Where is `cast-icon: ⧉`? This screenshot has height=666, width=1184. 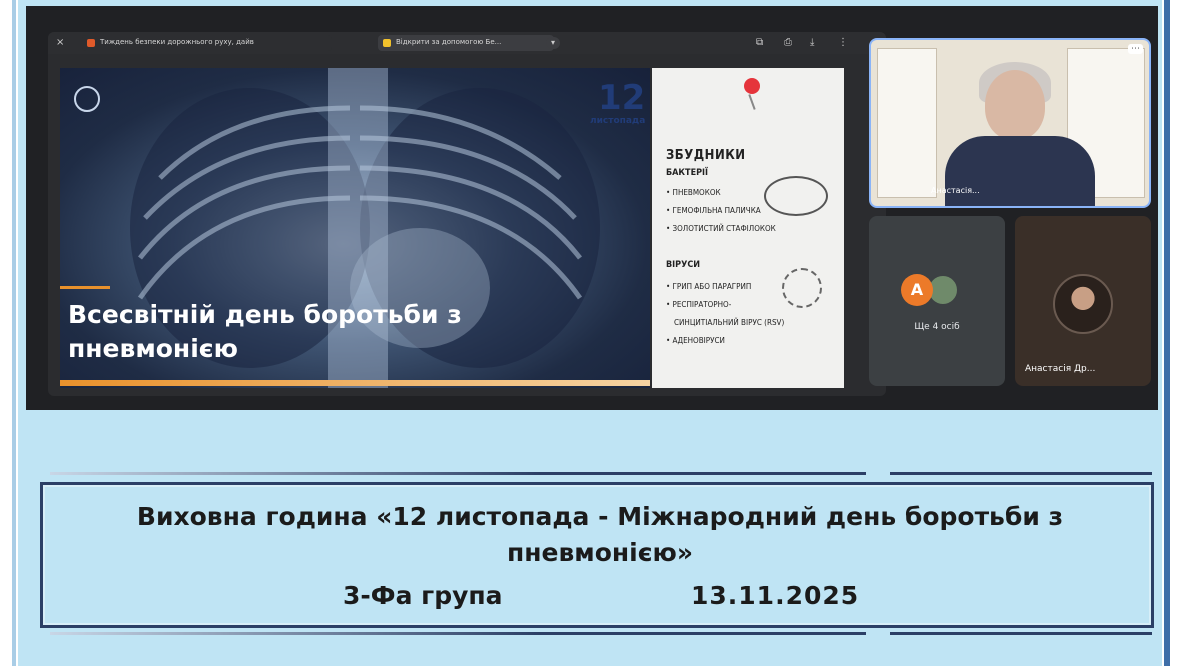
cast-icon: ⧉ is located at coordinates (759, 42).